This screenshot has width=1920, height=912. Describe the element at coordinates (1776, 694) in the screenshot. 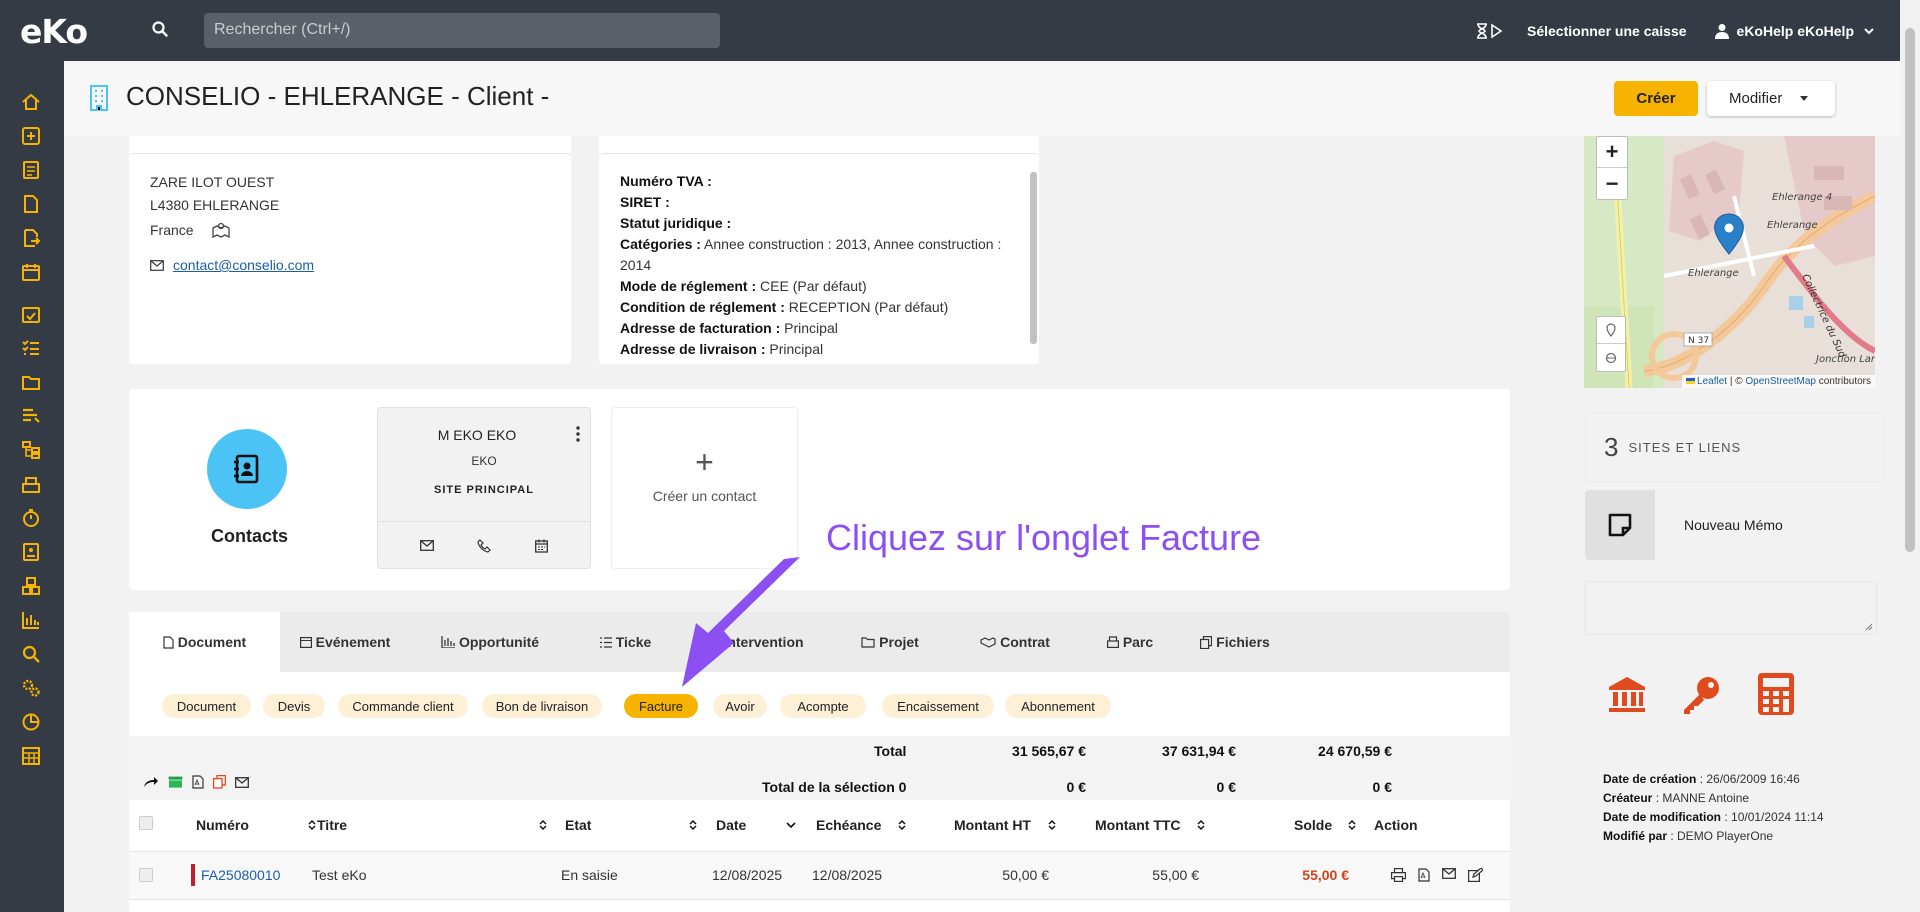

I see `calculator-icon` at that location.